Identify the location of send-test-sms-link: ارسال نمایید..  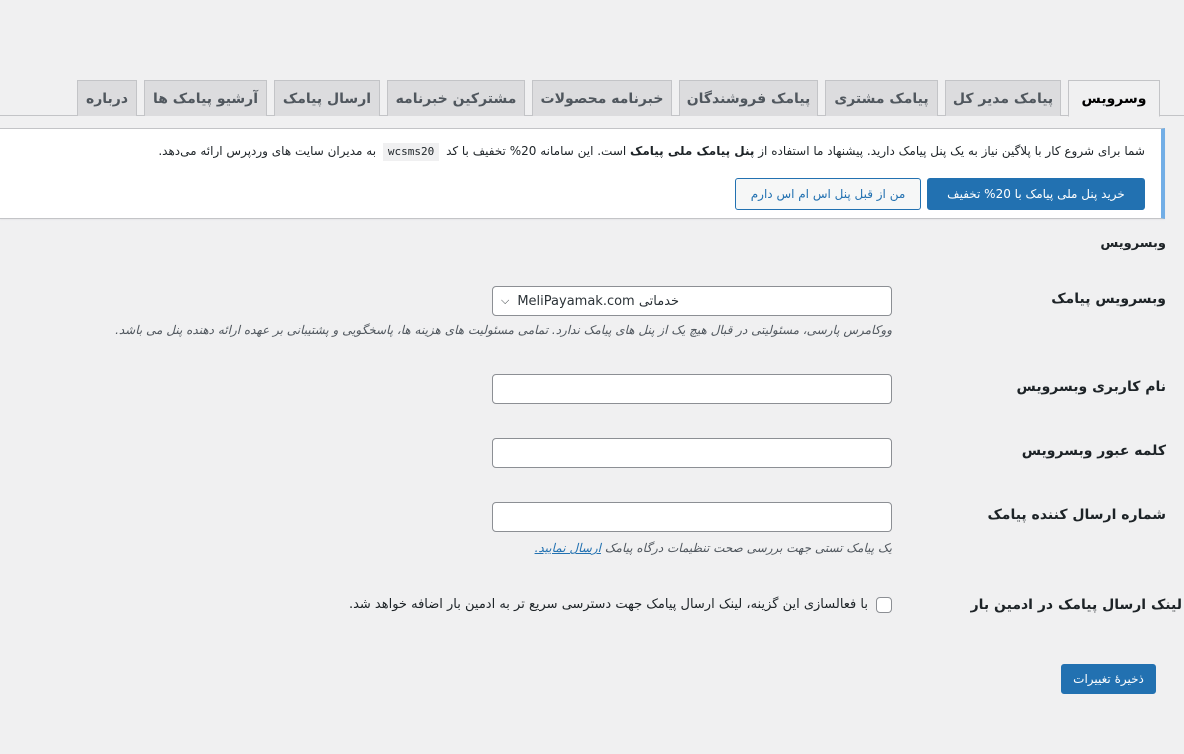
(568, 548).